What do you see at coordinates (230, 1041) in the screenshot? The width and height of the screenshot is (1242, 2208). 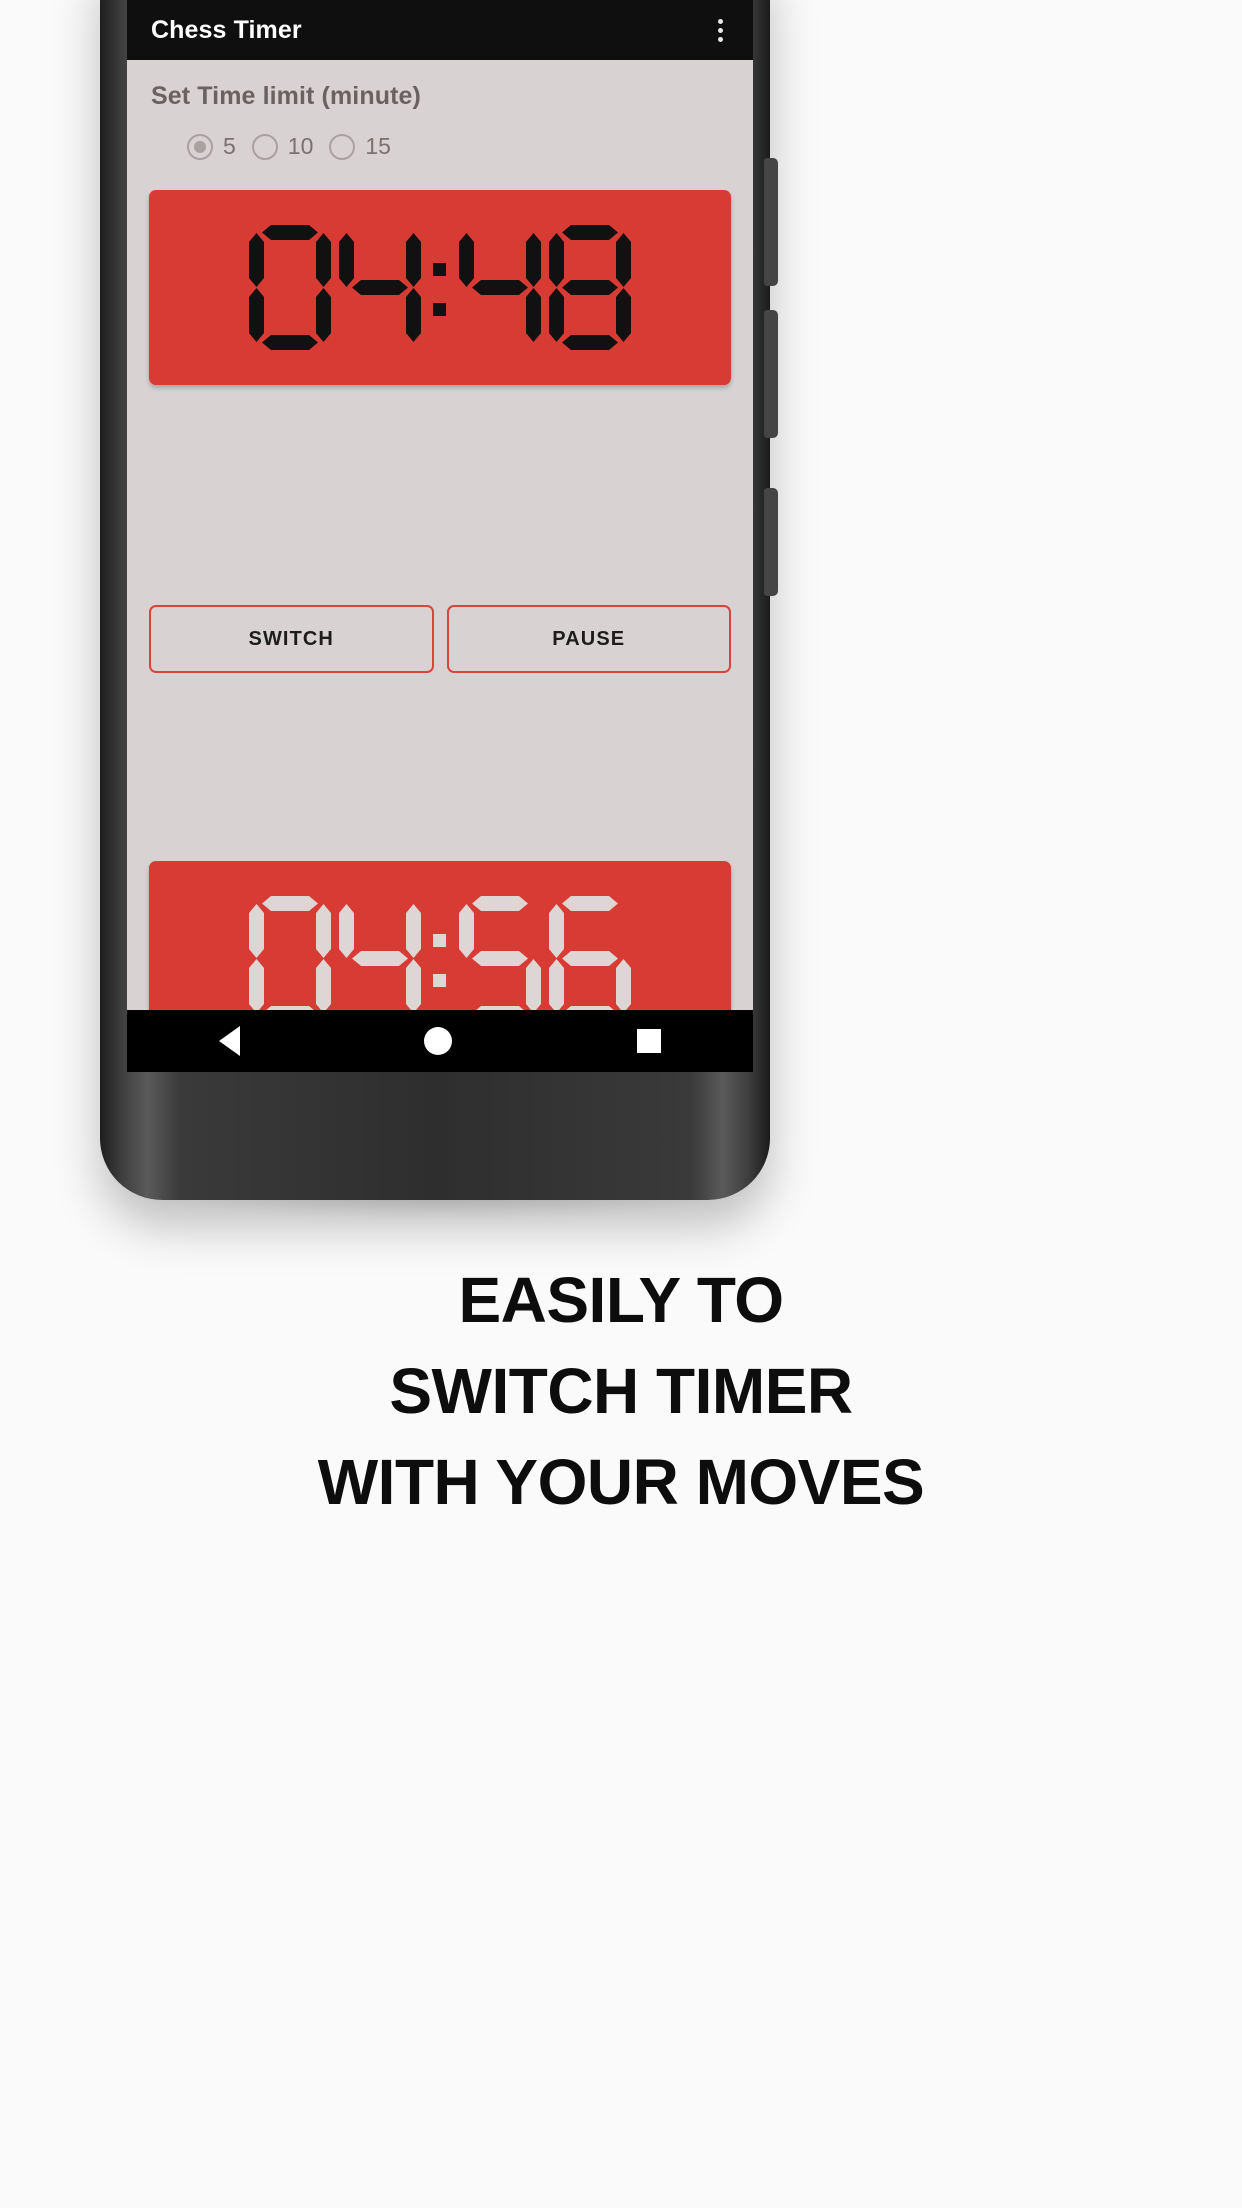 I see `back-triangle-icon` at bounding box center [230, 1041].